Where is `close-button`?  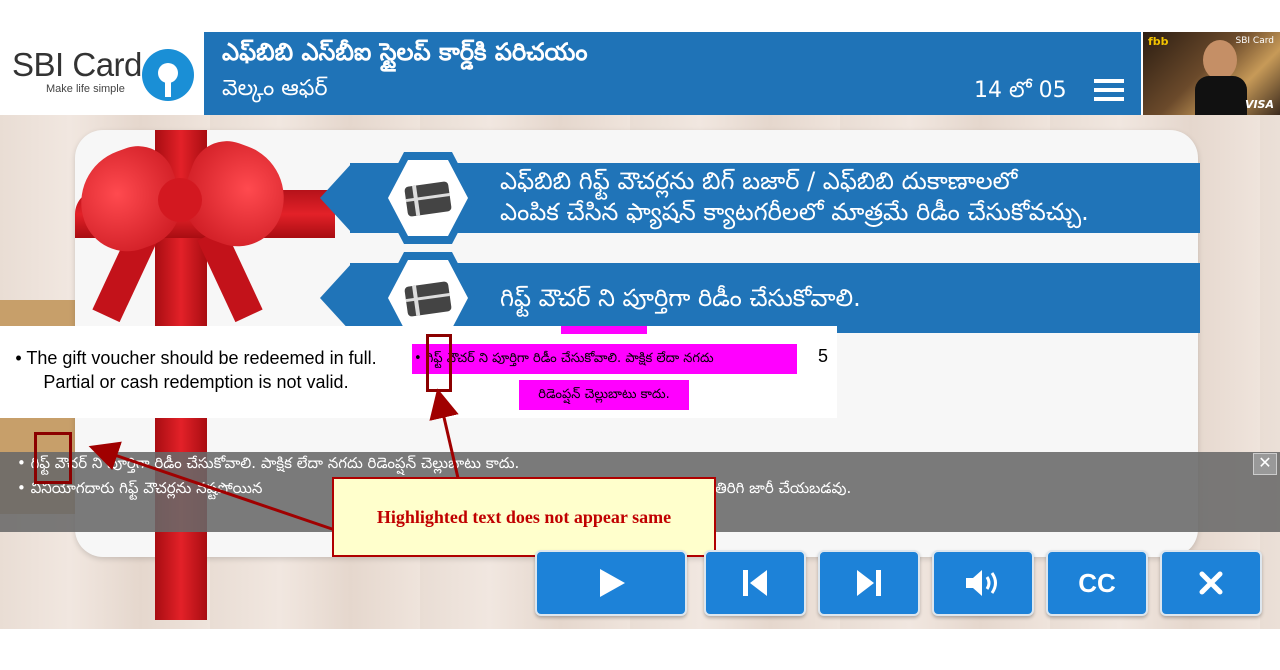
close-button is located at coordinates (1211, 583).